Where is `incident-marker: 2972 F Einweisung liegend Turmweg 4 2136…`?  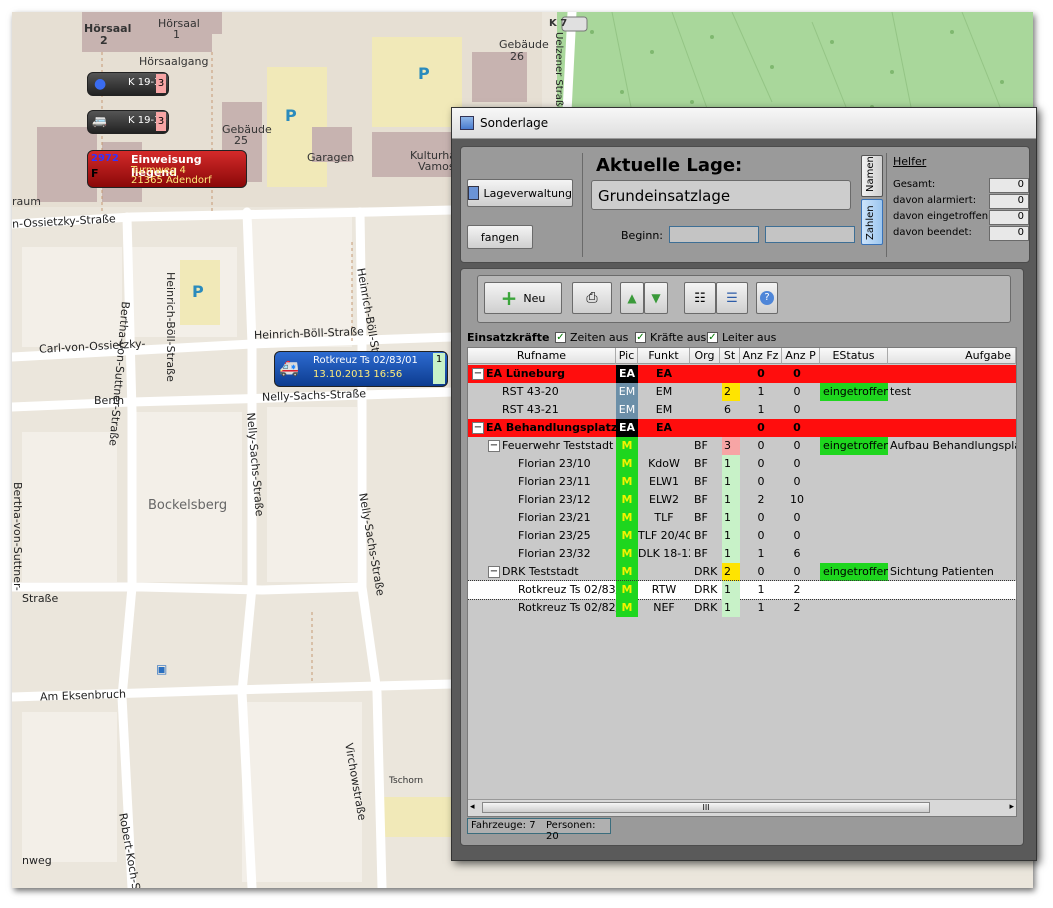 incident-marker: 2972 F Einweisung liegend Turmweg 4 2136… is located at coordinates (167, 169).